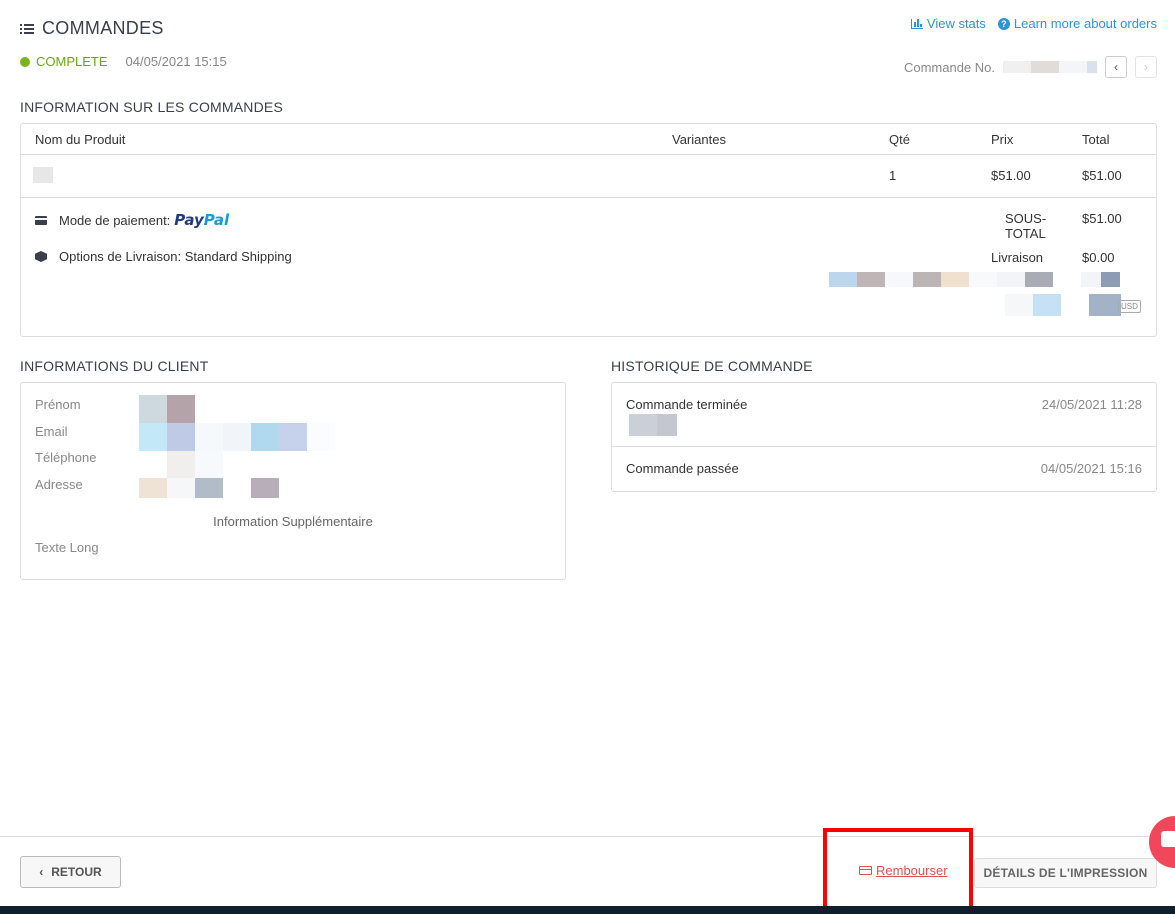  What do you see at coordinates (25, 61) in the screenshot?
I see `status-dot-icon` at bounding box center [25, 61].